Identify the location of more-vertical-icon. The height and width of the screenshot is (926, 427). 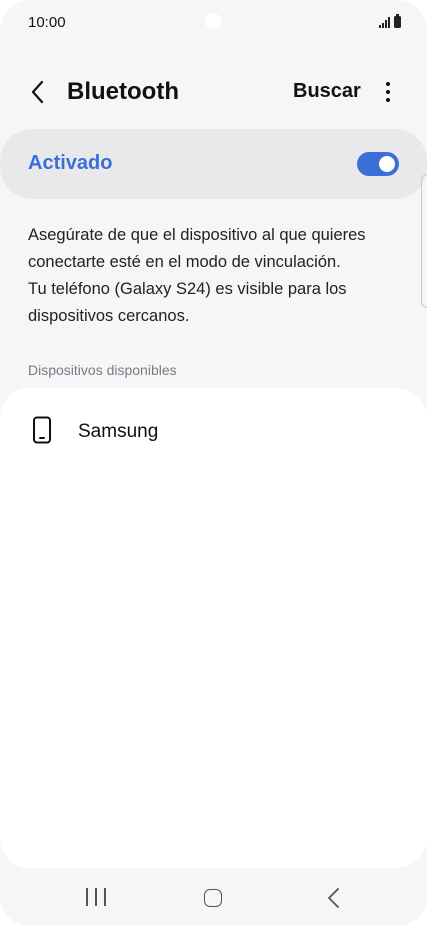
(388, 84).